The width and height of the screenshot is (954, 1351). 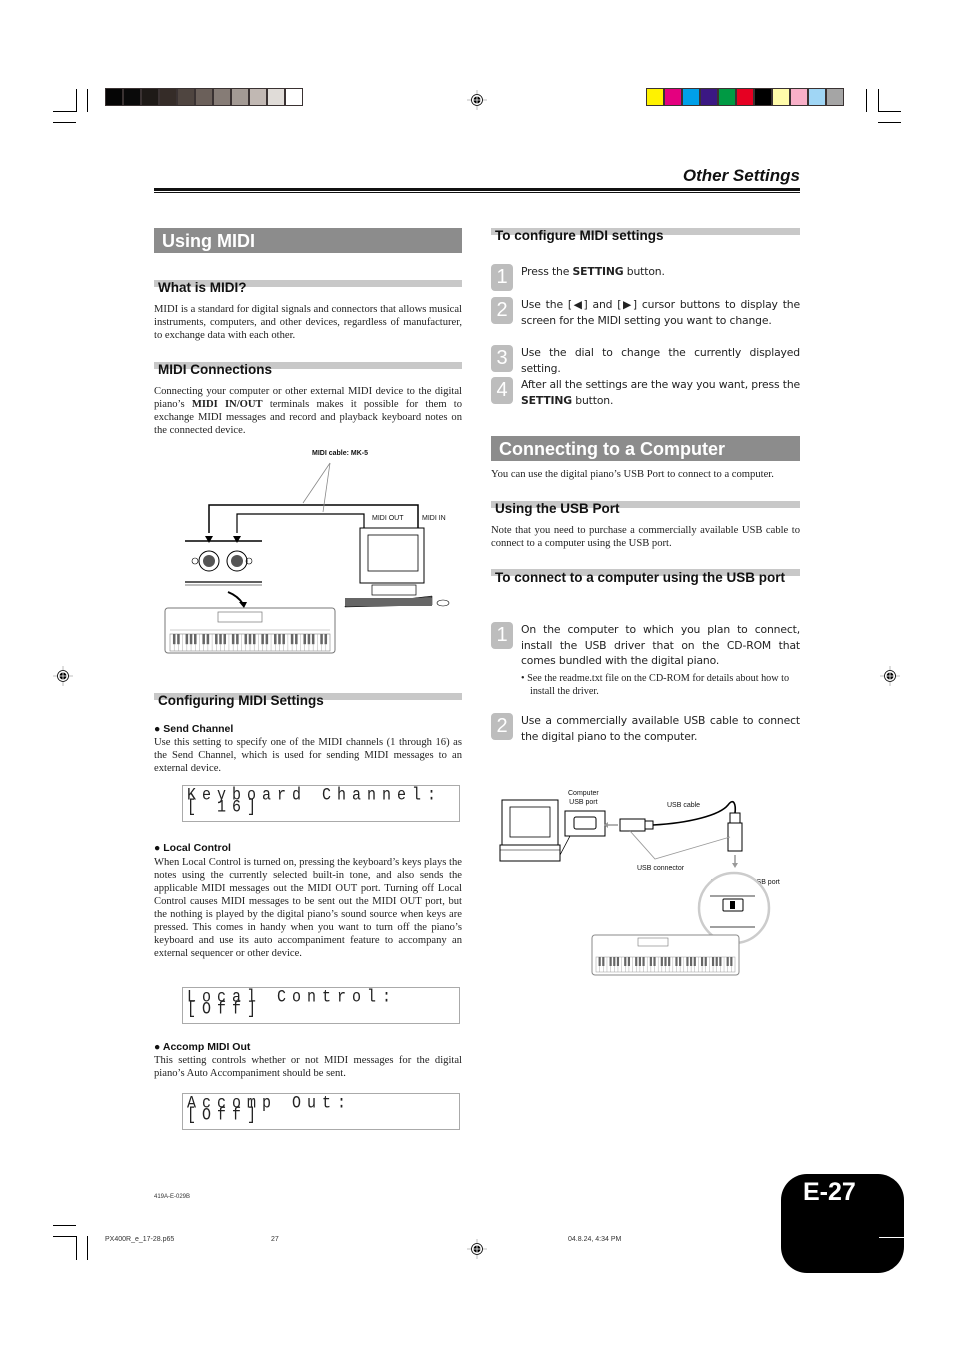 What do you see at coordinates (397, 567) in the screenshot?
I see `computer-illustration` at bounding box center [397, 567].